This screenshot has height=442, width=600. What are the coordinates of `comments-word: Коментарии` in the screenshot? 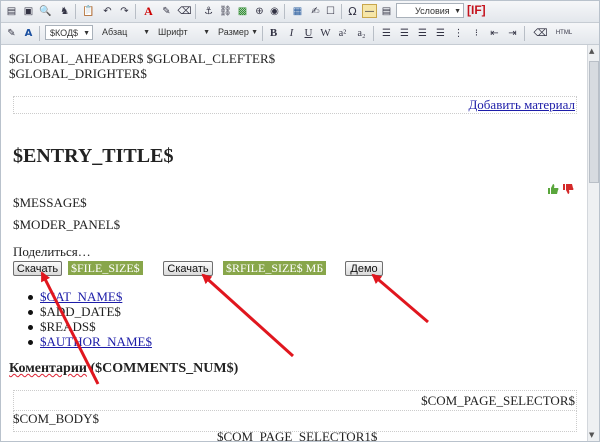 It's located at (48, 368).